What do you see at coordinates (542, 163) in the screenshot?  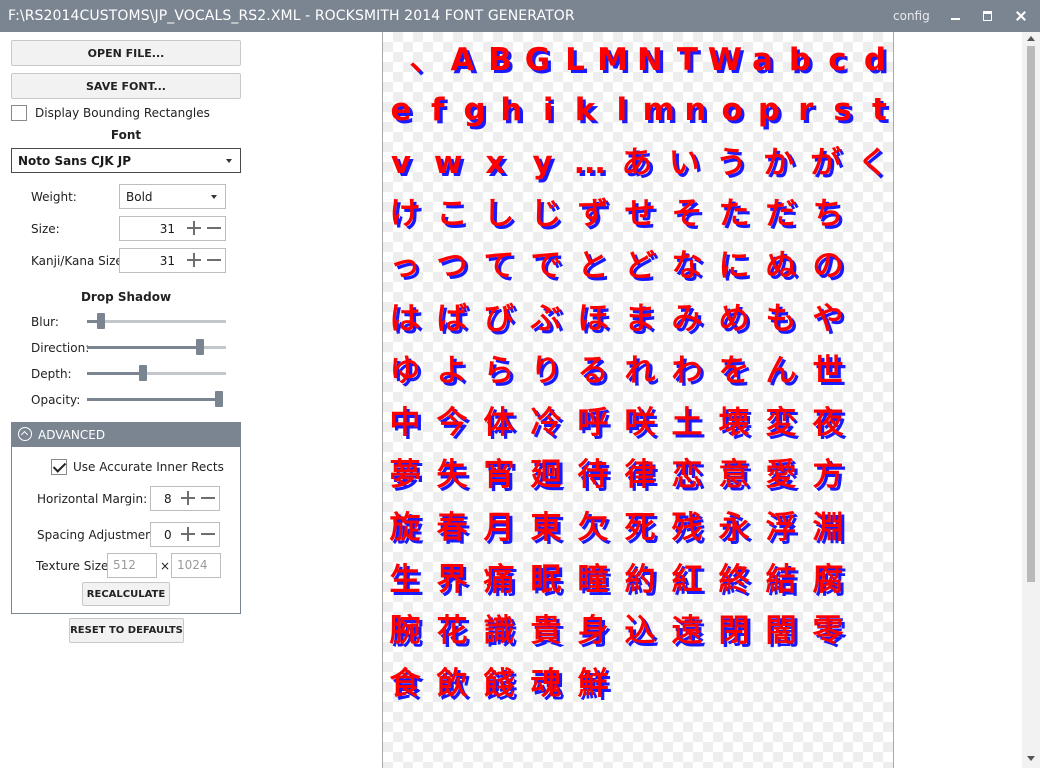 I see `glyph-cell: y` at bounding box center [542, 163].